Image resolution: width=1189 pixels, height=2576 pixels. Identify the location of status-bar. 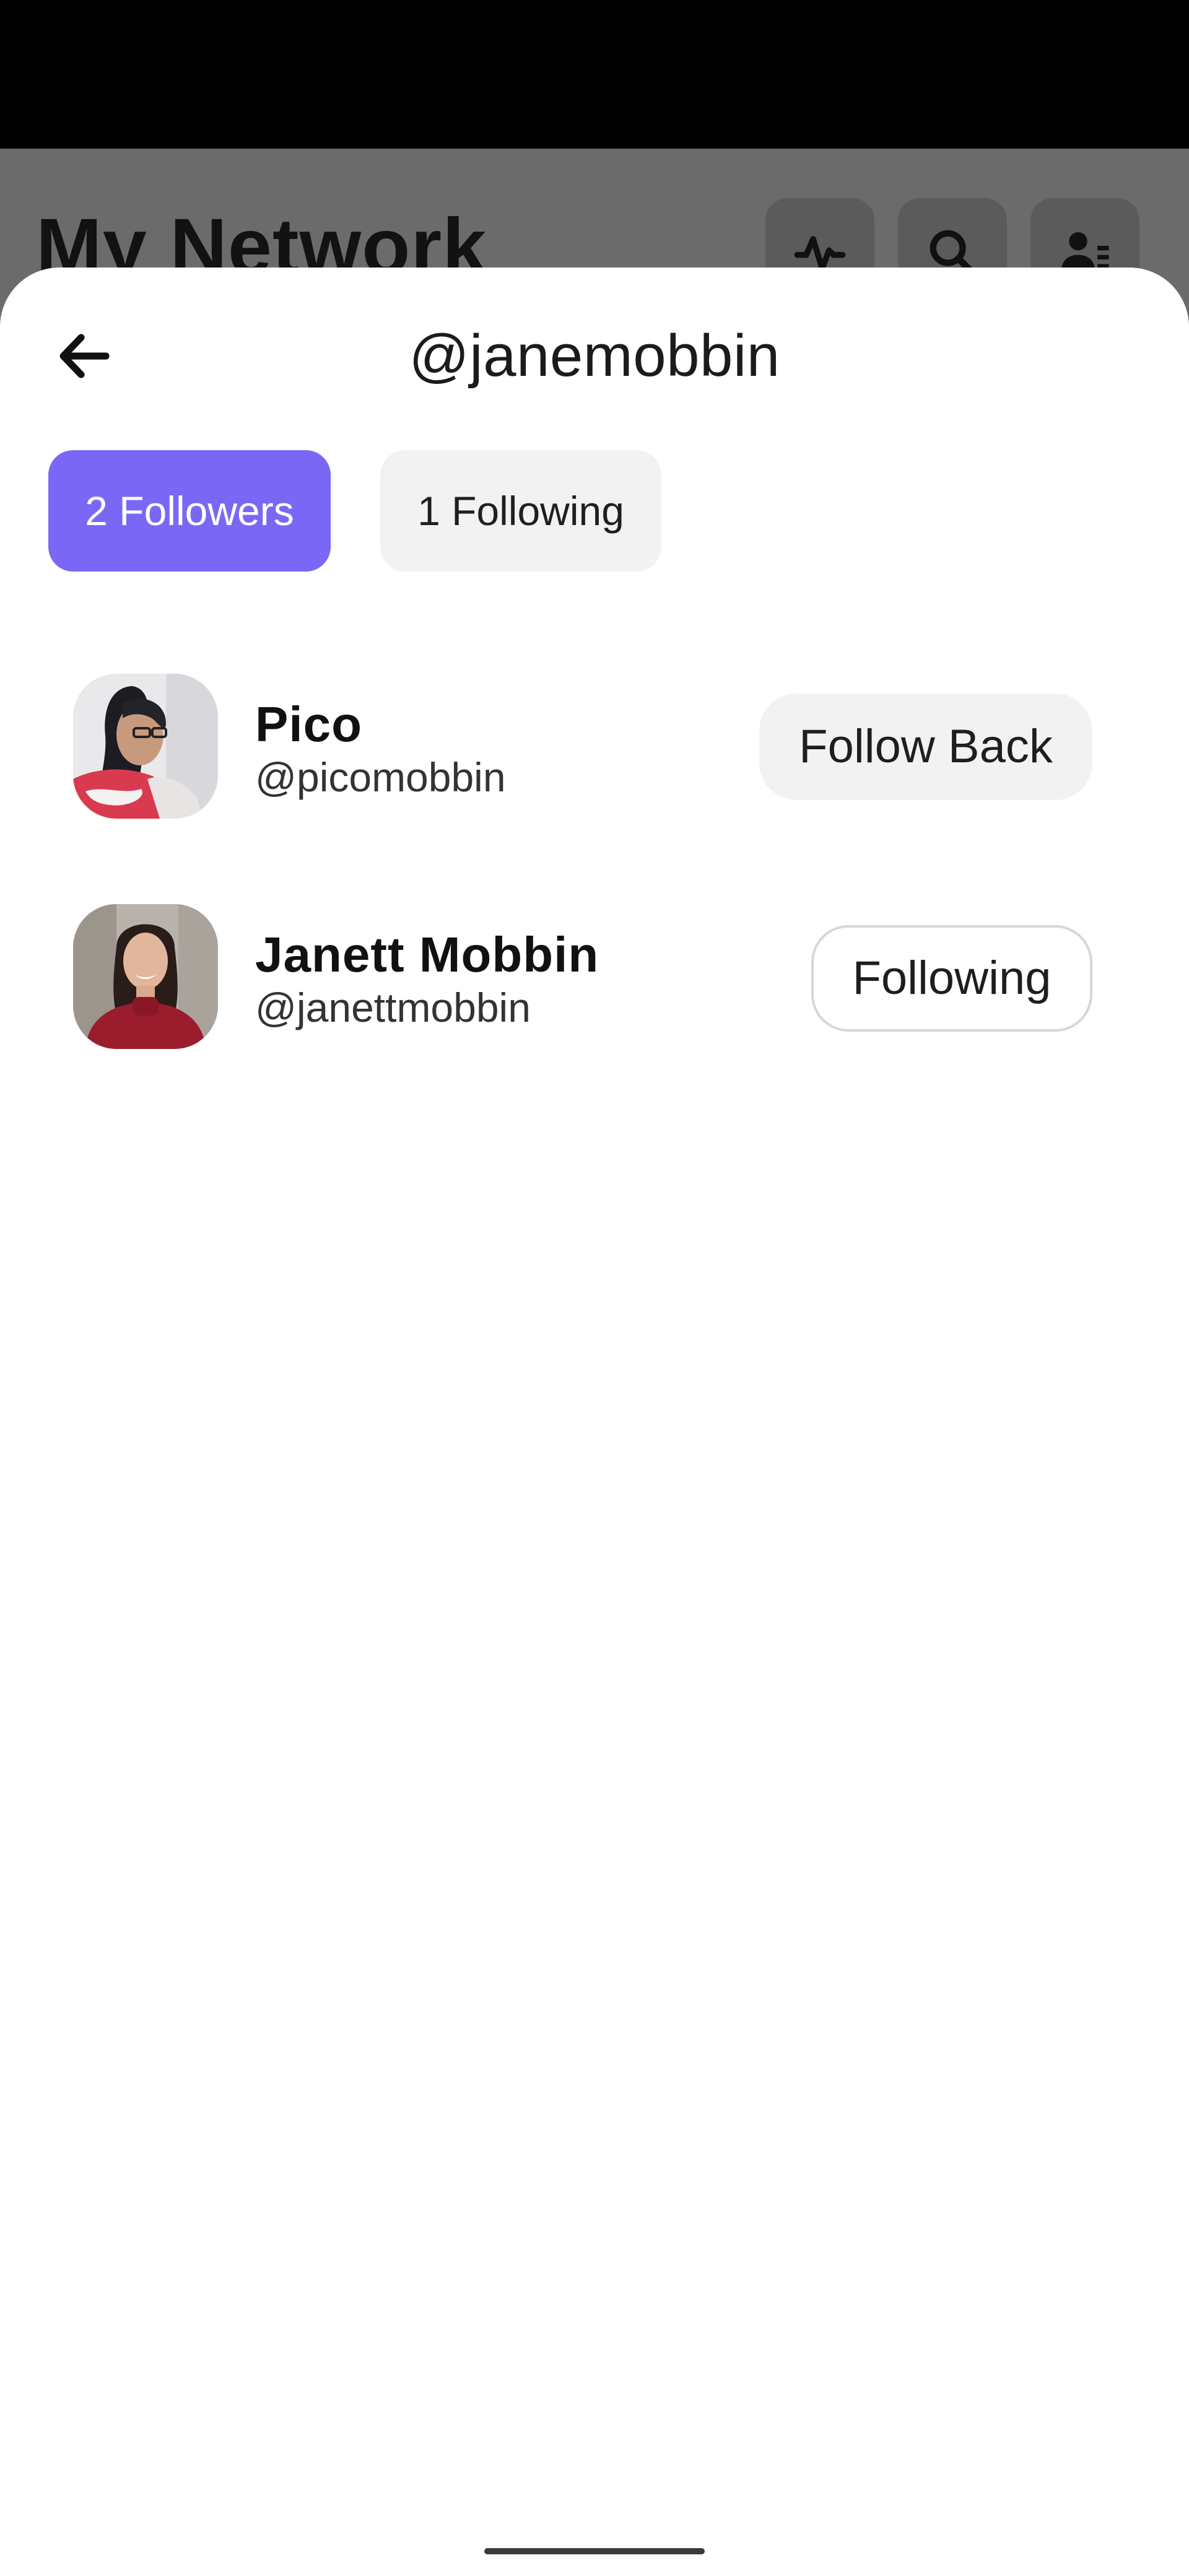
(594, 74).